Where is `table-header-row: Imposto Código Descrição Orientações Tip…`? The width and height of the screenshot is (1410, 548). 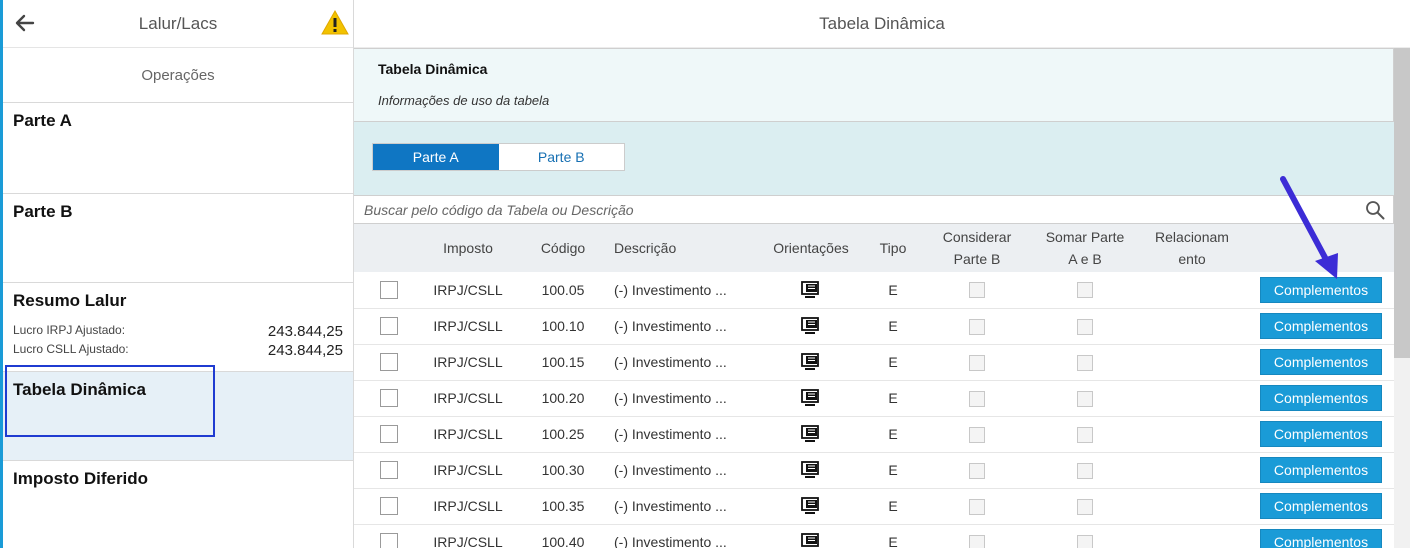
table-header-row: Imposto Código Descrição Orientações Tip… is located at coordinates (874, 248).